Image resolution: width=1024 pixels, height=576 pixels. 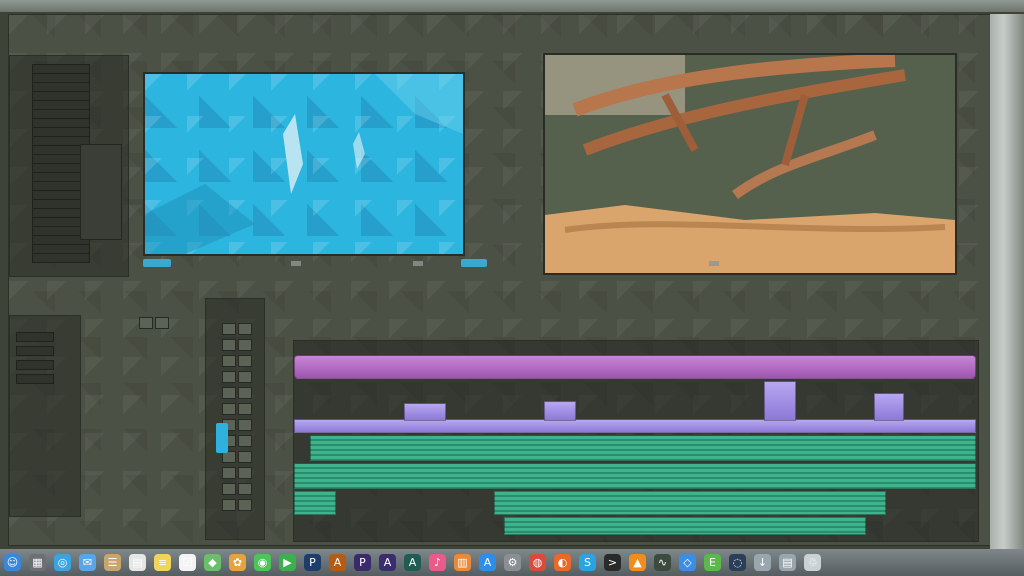 I want to click on messages-icon: ◉, so click(x=262, y=562).